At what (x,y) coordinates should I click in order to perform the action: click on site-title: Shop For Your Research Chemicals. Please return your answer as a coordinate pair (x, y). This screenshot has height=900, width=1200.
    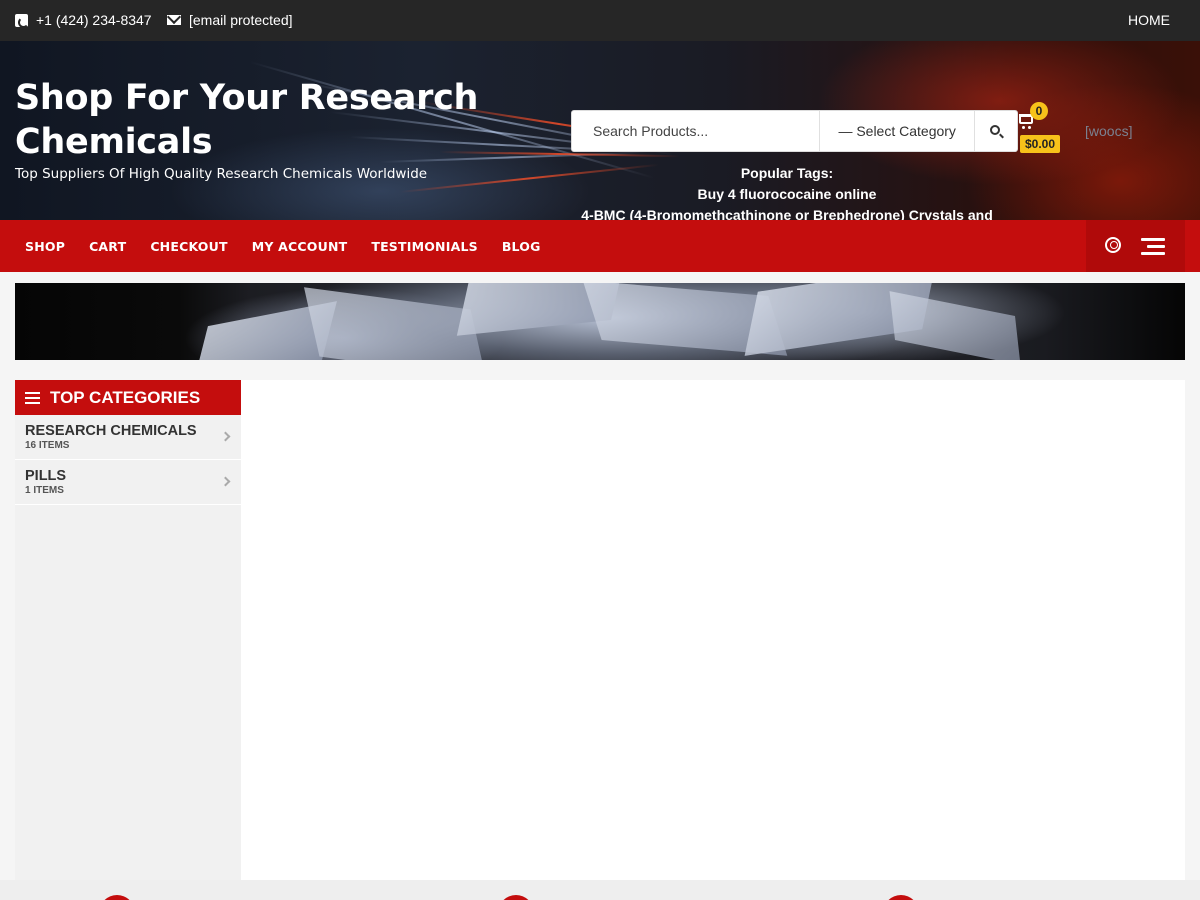
    Looking at the image, I should click on (275, 120).